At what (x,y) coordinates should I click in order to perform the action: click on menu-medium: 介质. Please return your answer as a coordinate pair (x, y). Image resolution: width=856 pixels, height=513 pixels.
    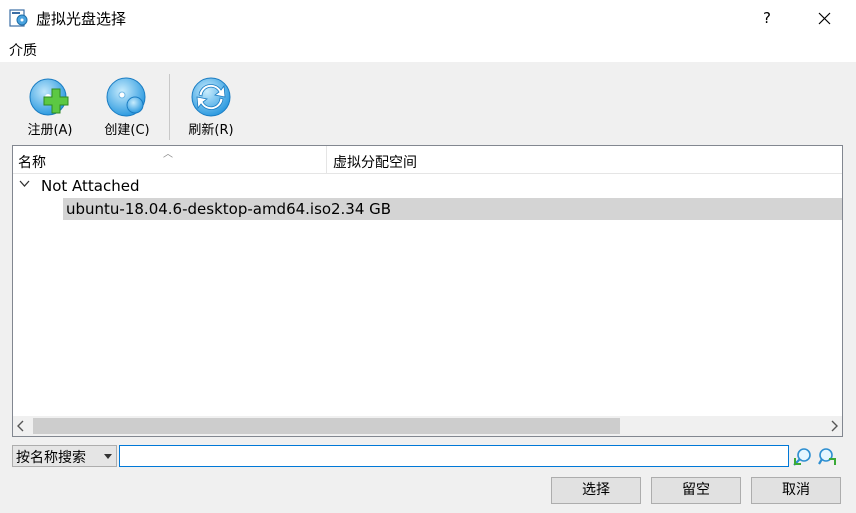
    Looking at the image, I should click on (23, 50).